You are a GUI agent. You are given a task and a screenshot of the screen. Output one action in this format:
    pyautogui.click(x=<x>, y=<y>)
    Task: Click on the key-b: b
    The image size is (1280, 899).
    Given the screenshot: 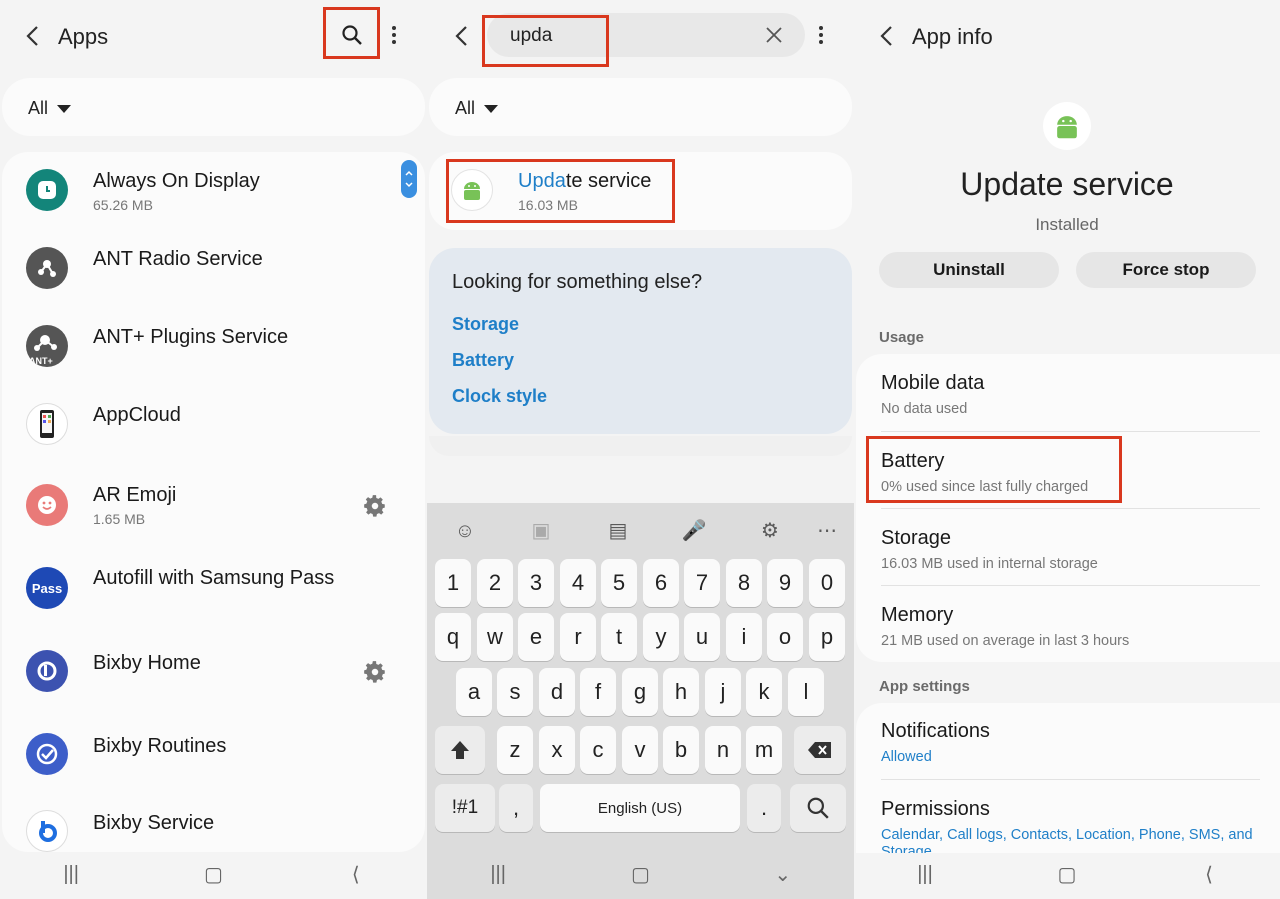 What is the action you would take?
    pyautogui.click(x=681, y=750)
    